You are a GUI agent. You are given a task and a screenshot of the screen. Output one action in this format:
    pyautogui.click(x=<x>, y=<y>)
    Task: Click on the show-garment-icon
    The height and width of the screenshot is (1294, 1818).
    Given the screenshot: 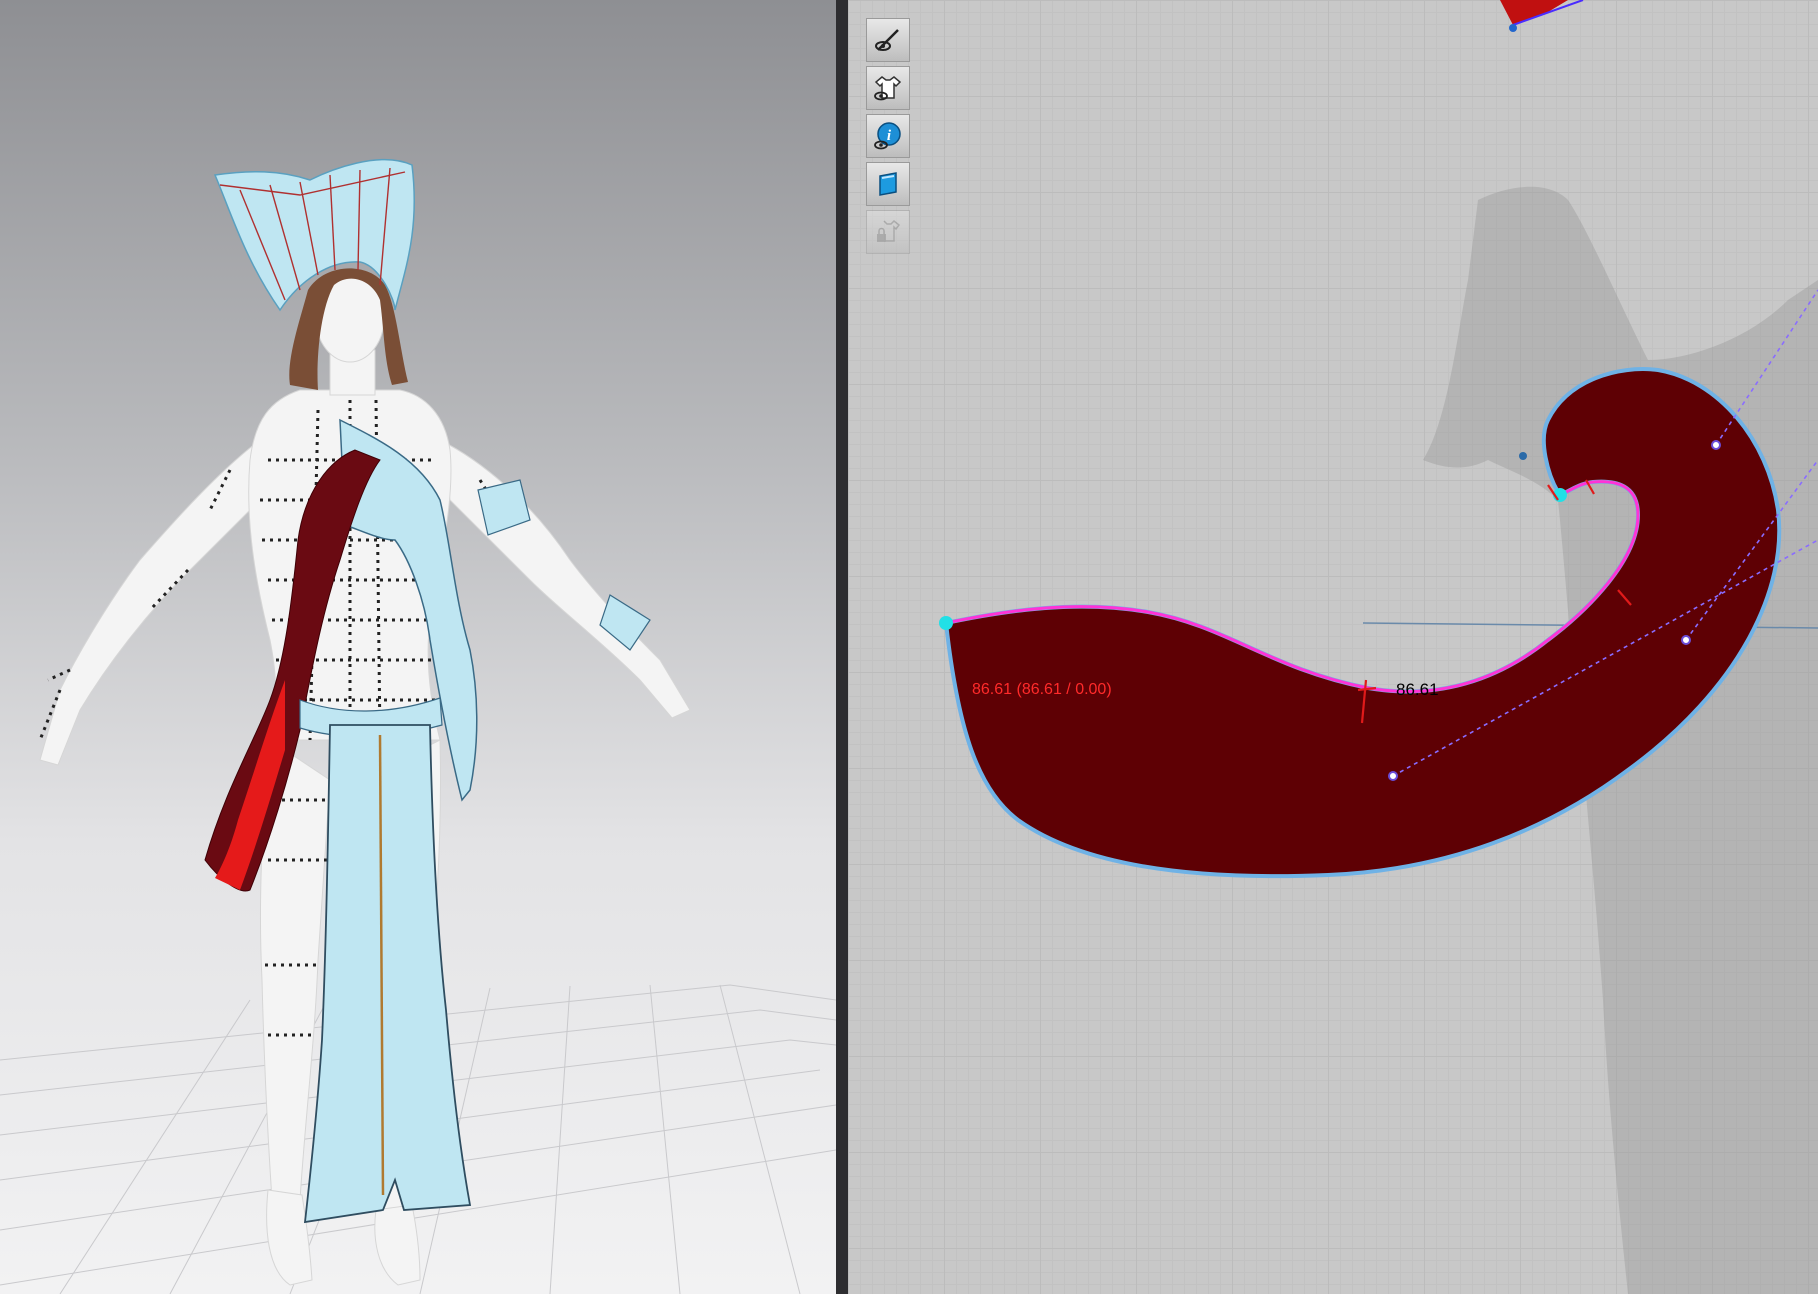 What is the action you would take?
    pyautogui.click(x=888, y=88)
    